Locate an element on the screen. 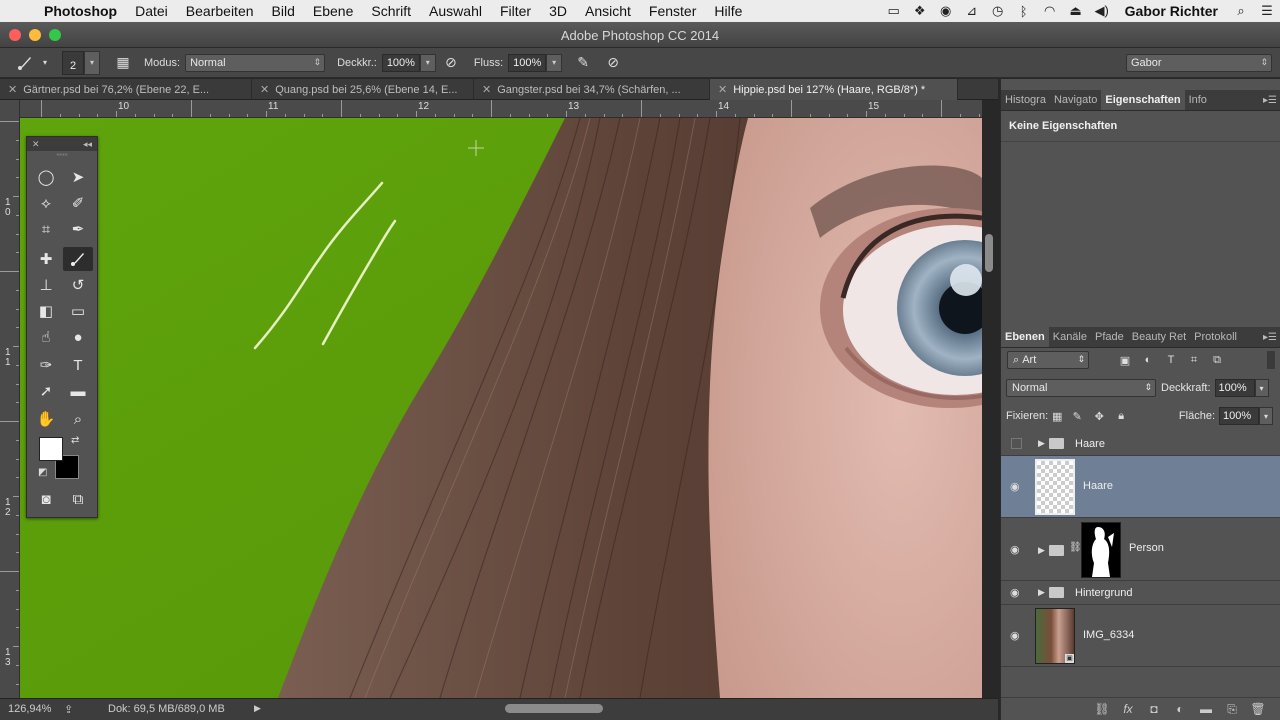 The height and width of the screenshot is (720, 1280). filter-adjustment-icon: ◐ is located at coordinates (1148, 360).